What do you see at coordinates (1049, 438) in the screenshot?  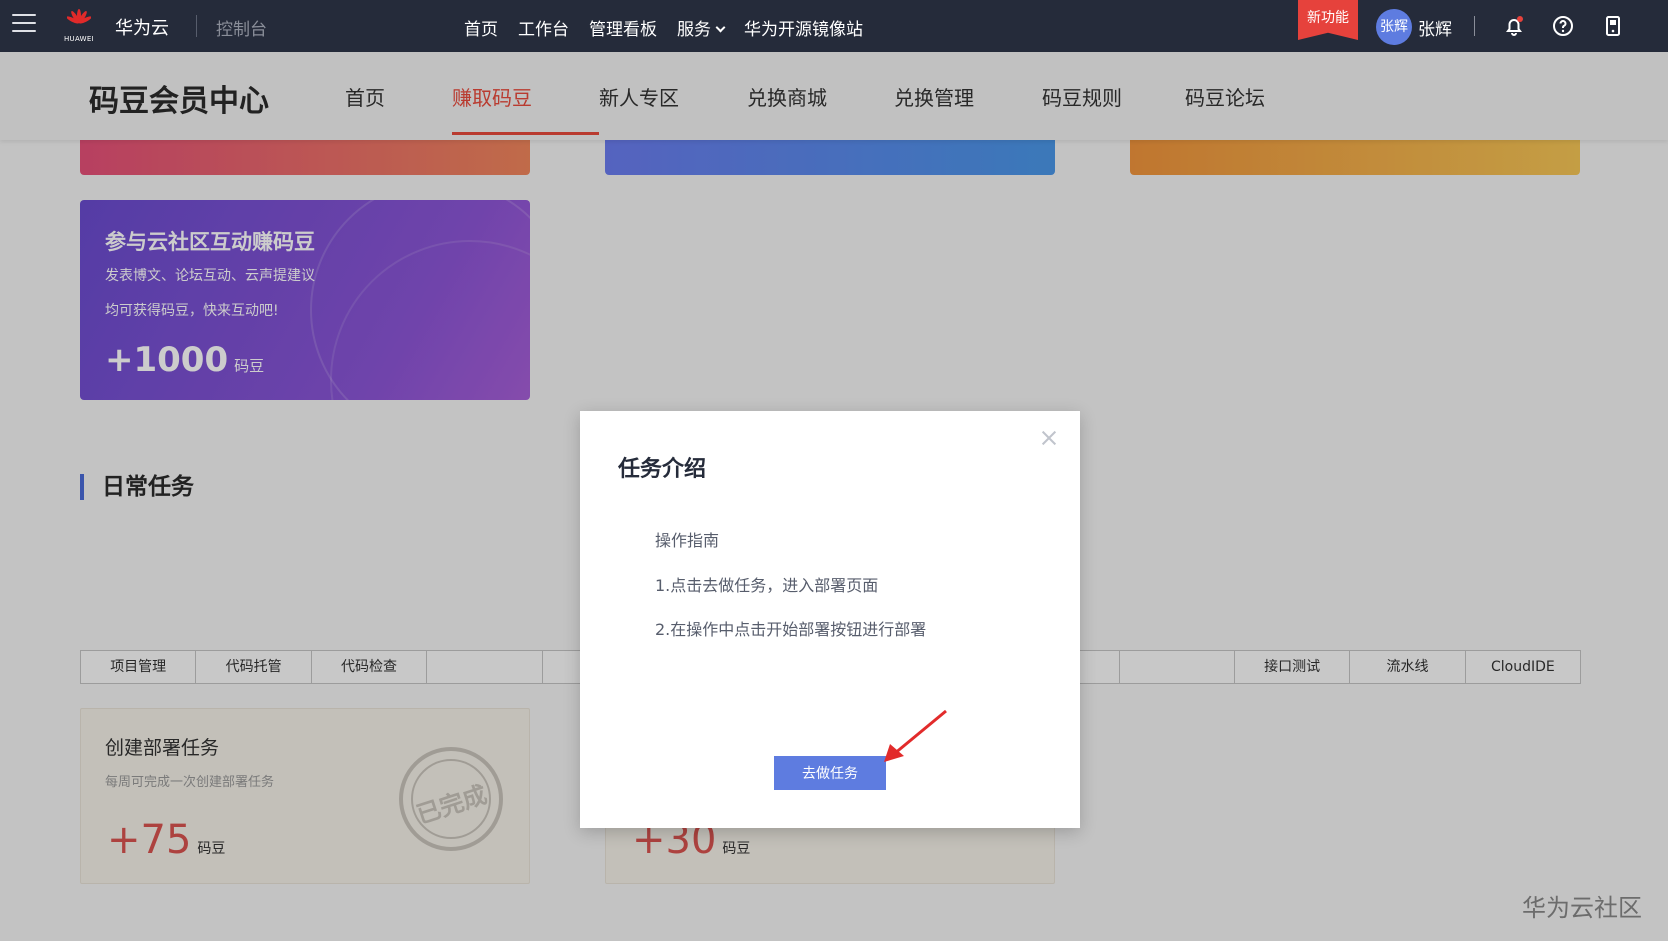 I see `close-icon` at bounding box center [1049, 438].